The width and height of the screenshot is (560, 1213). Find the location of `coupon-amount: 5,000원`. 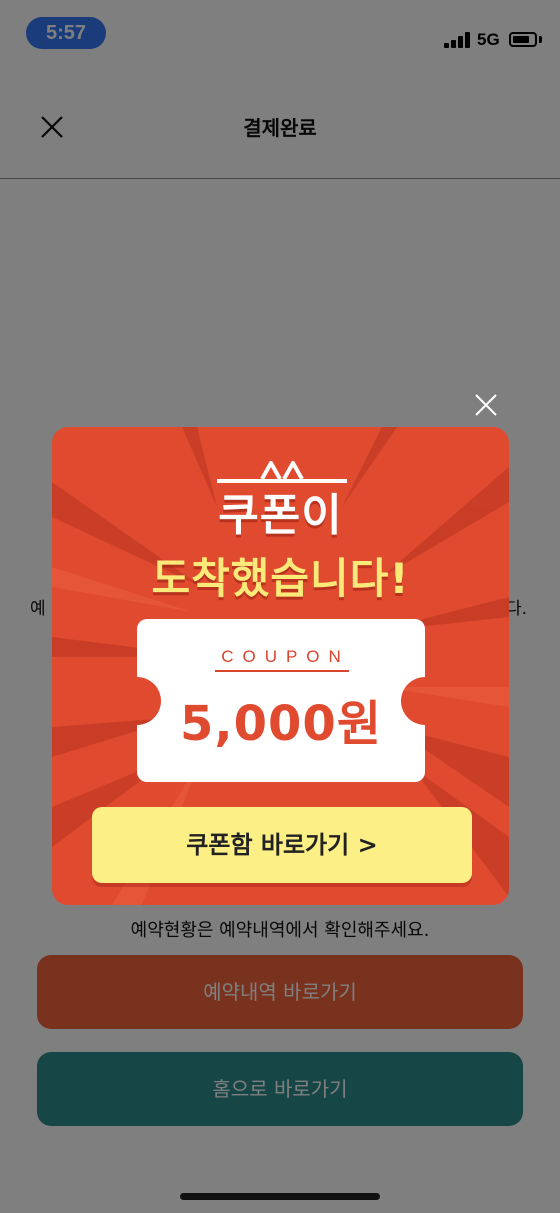

coupon-amount: 5,000원 is located at coordinates (281, 724).